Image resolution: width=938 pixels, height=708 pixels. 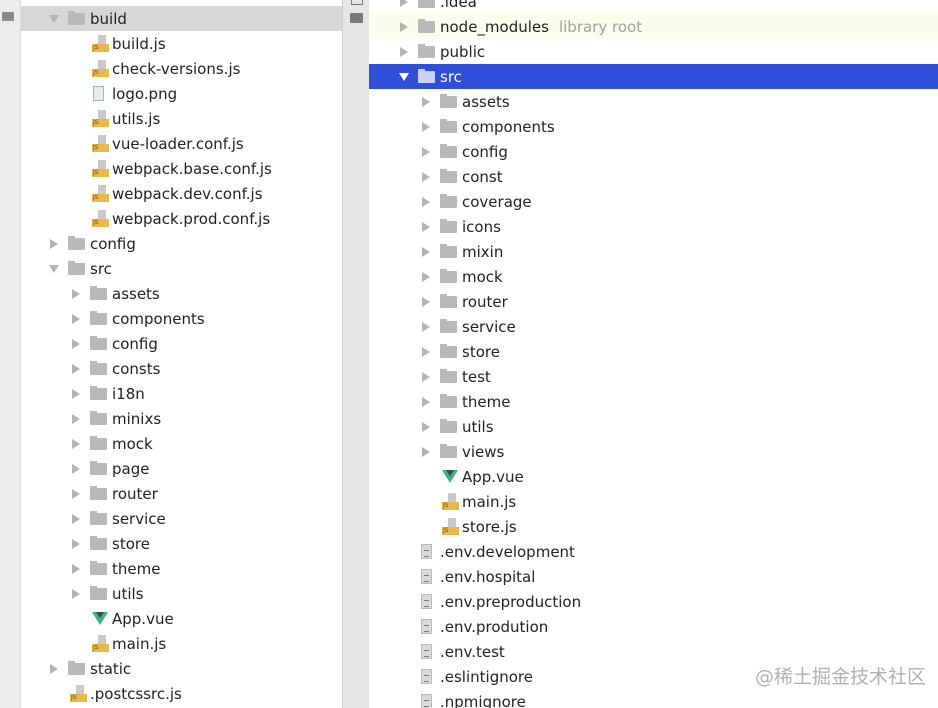 I want to click on tree-file-store-js: JS store.js, so click(x=653, y=526).